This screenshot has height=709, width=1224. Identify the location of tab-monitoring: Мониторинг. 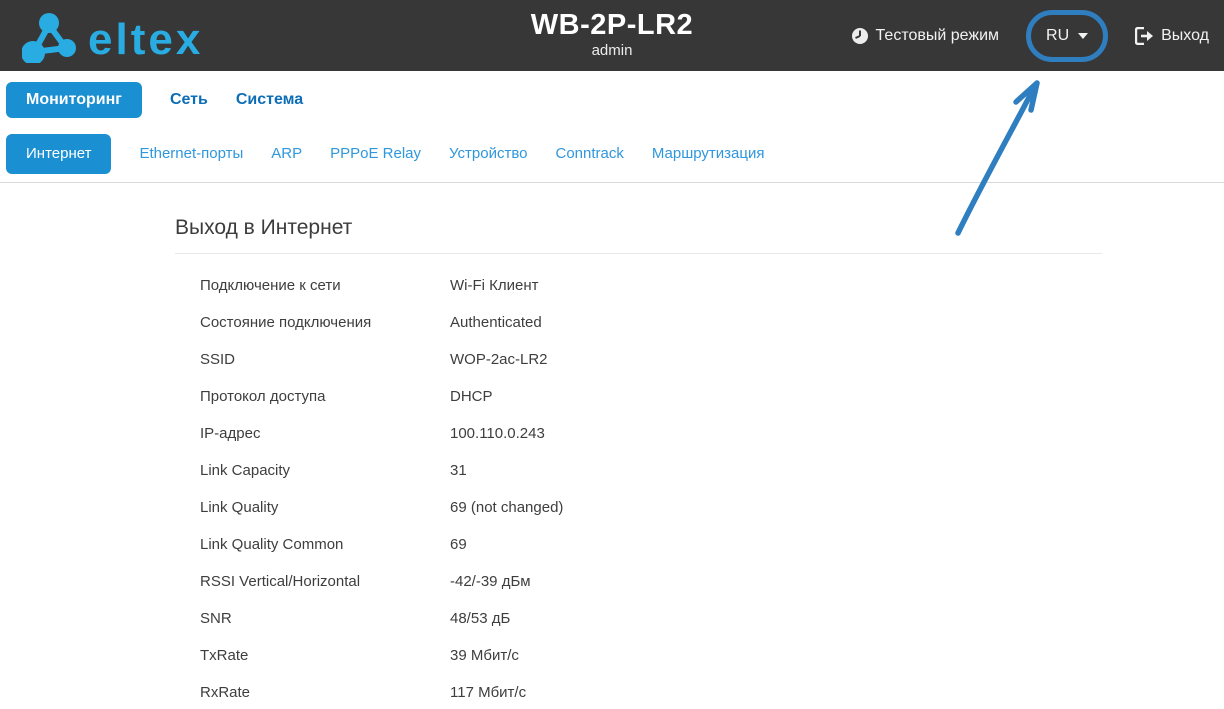
(74, 100).